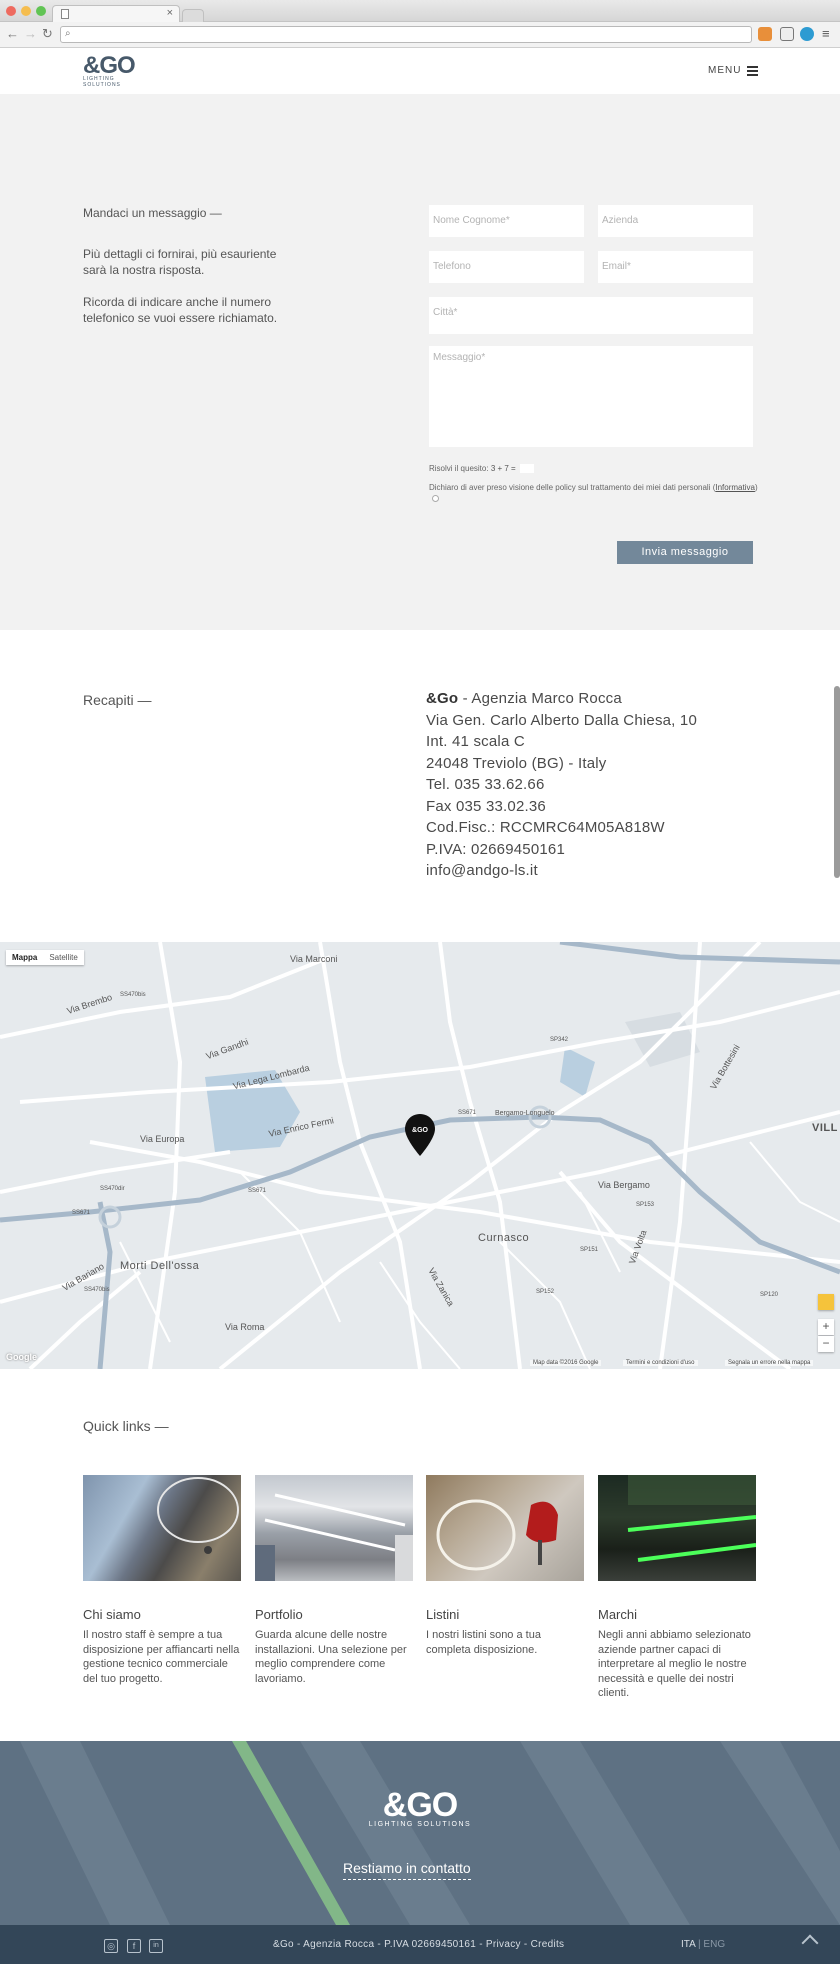  I want to click on google-logo: Google, so click(21, 1357).